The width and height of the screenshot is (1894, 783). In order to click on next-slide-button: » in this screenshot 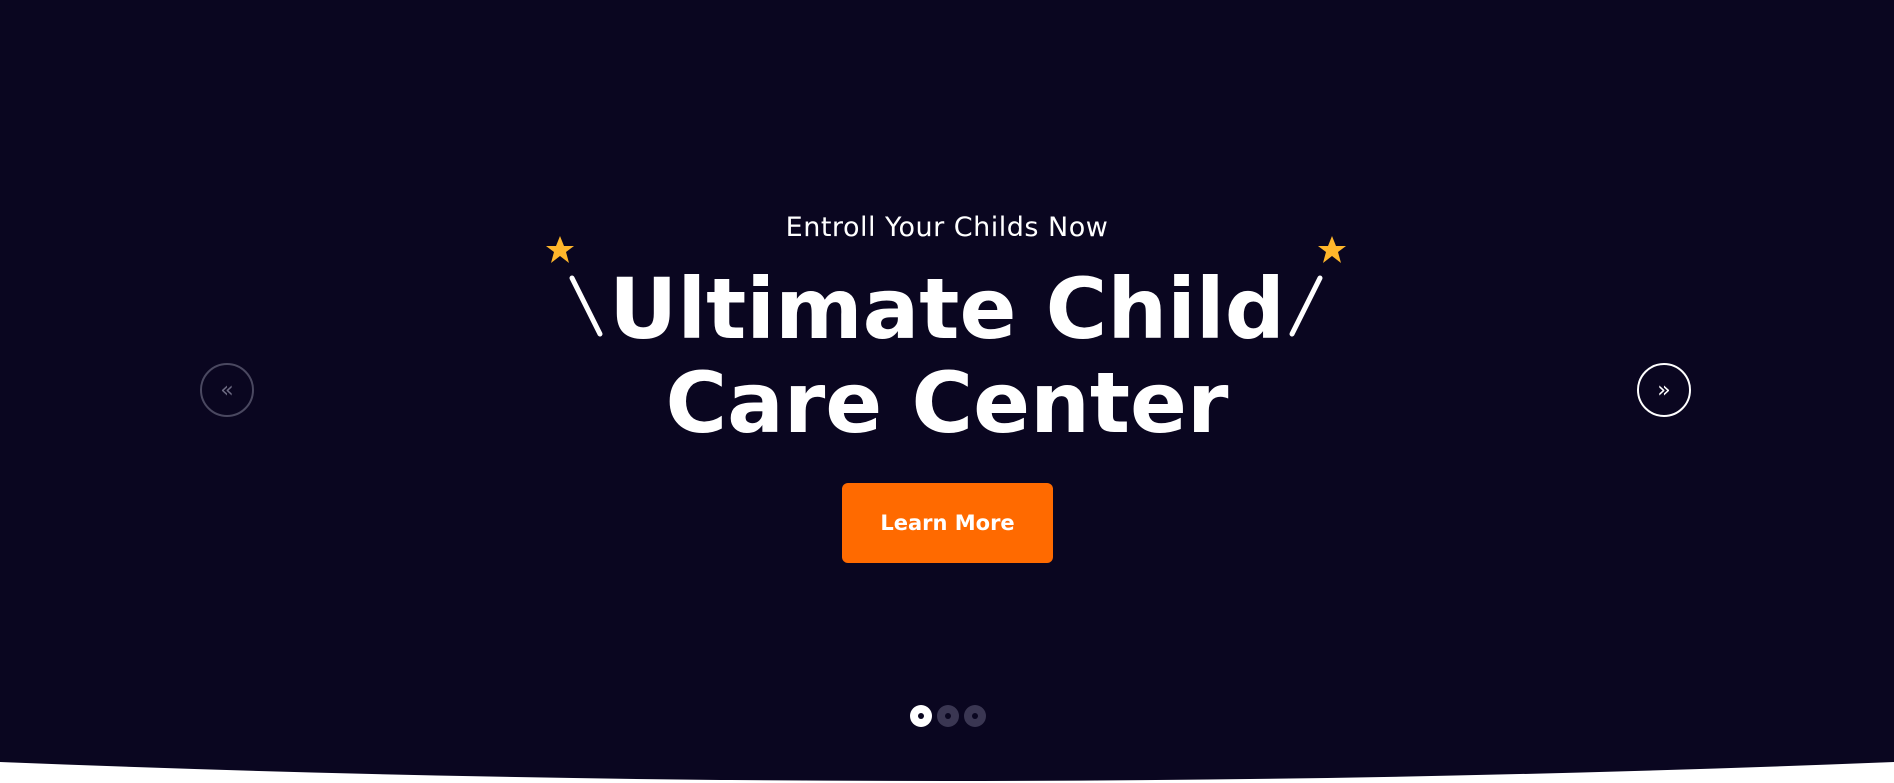, I will do `click(1664, 390)`.